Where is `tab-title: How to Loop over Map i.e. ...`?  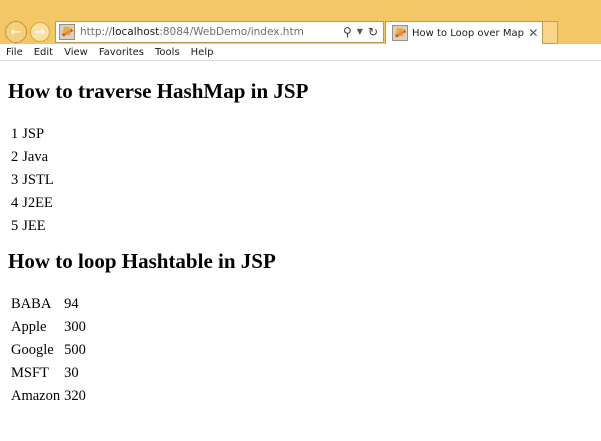 tab-title: How to Loop over Map i.e. ... is located at coordinates (470, 33).